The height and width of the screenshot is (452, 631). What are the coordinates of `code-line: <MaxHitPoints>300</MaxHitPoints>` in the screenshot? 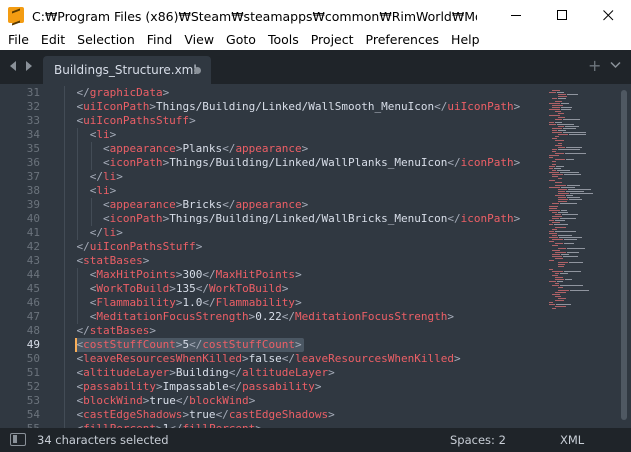 It's located at (296, 275).